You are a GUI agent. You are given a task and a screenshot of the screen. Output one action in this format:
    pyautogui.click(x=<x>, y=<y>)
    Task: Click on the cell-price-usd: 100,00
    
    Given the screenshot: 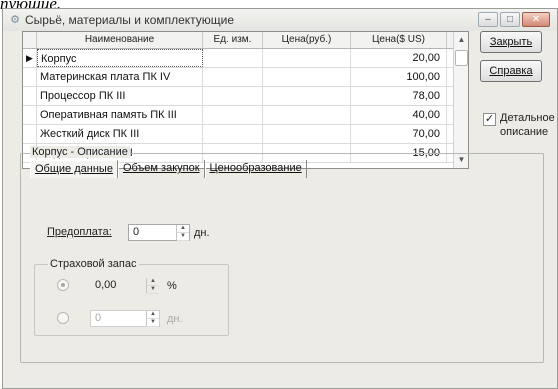 What is the action you would take?
    pyautogui.click(x=399, y=77)
    